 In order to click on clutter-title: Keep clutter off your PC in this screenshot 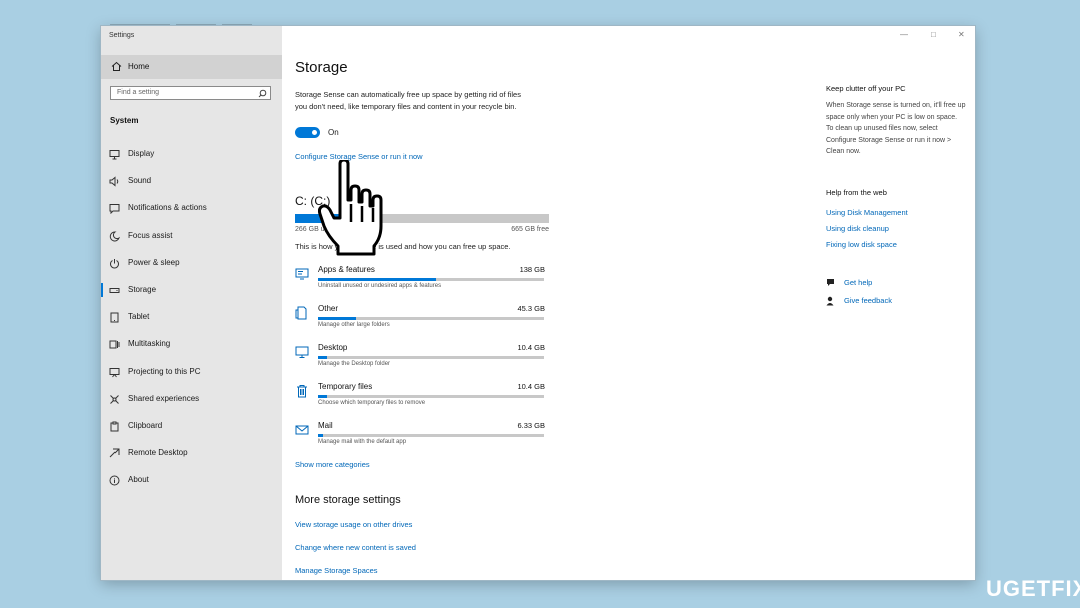, I will do `click(866, 88)`.